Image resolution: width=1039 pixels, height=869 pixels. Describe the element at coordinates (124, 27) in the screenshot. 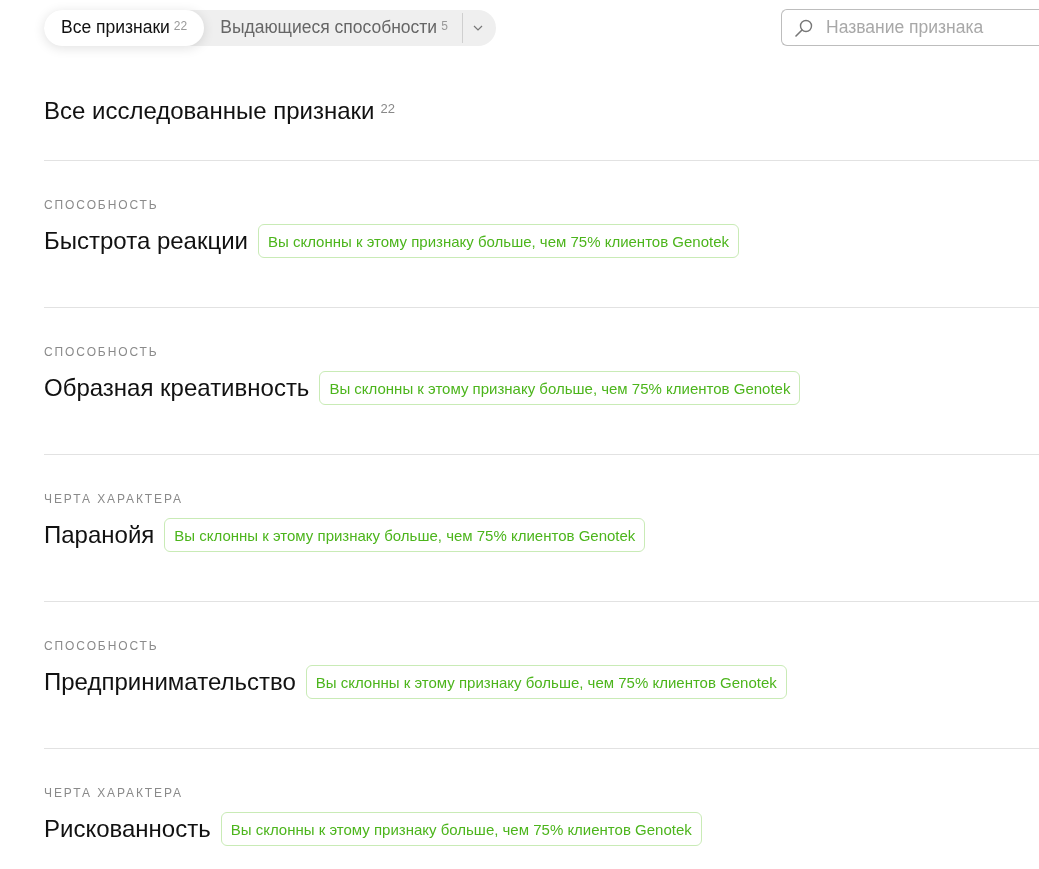

I see `filter-tab: Все признаки 22` at that location.